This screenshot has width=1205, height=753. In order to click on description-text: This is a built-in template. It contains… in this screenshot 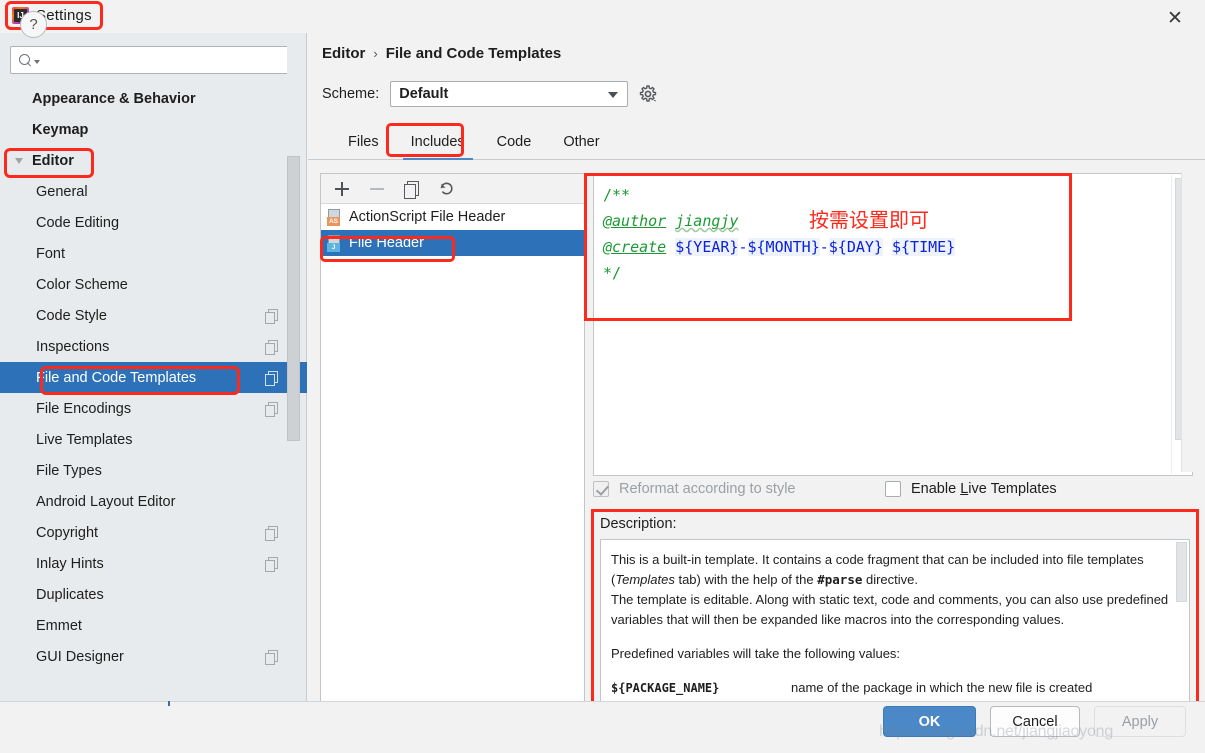, I will do `click(895, 619)`.